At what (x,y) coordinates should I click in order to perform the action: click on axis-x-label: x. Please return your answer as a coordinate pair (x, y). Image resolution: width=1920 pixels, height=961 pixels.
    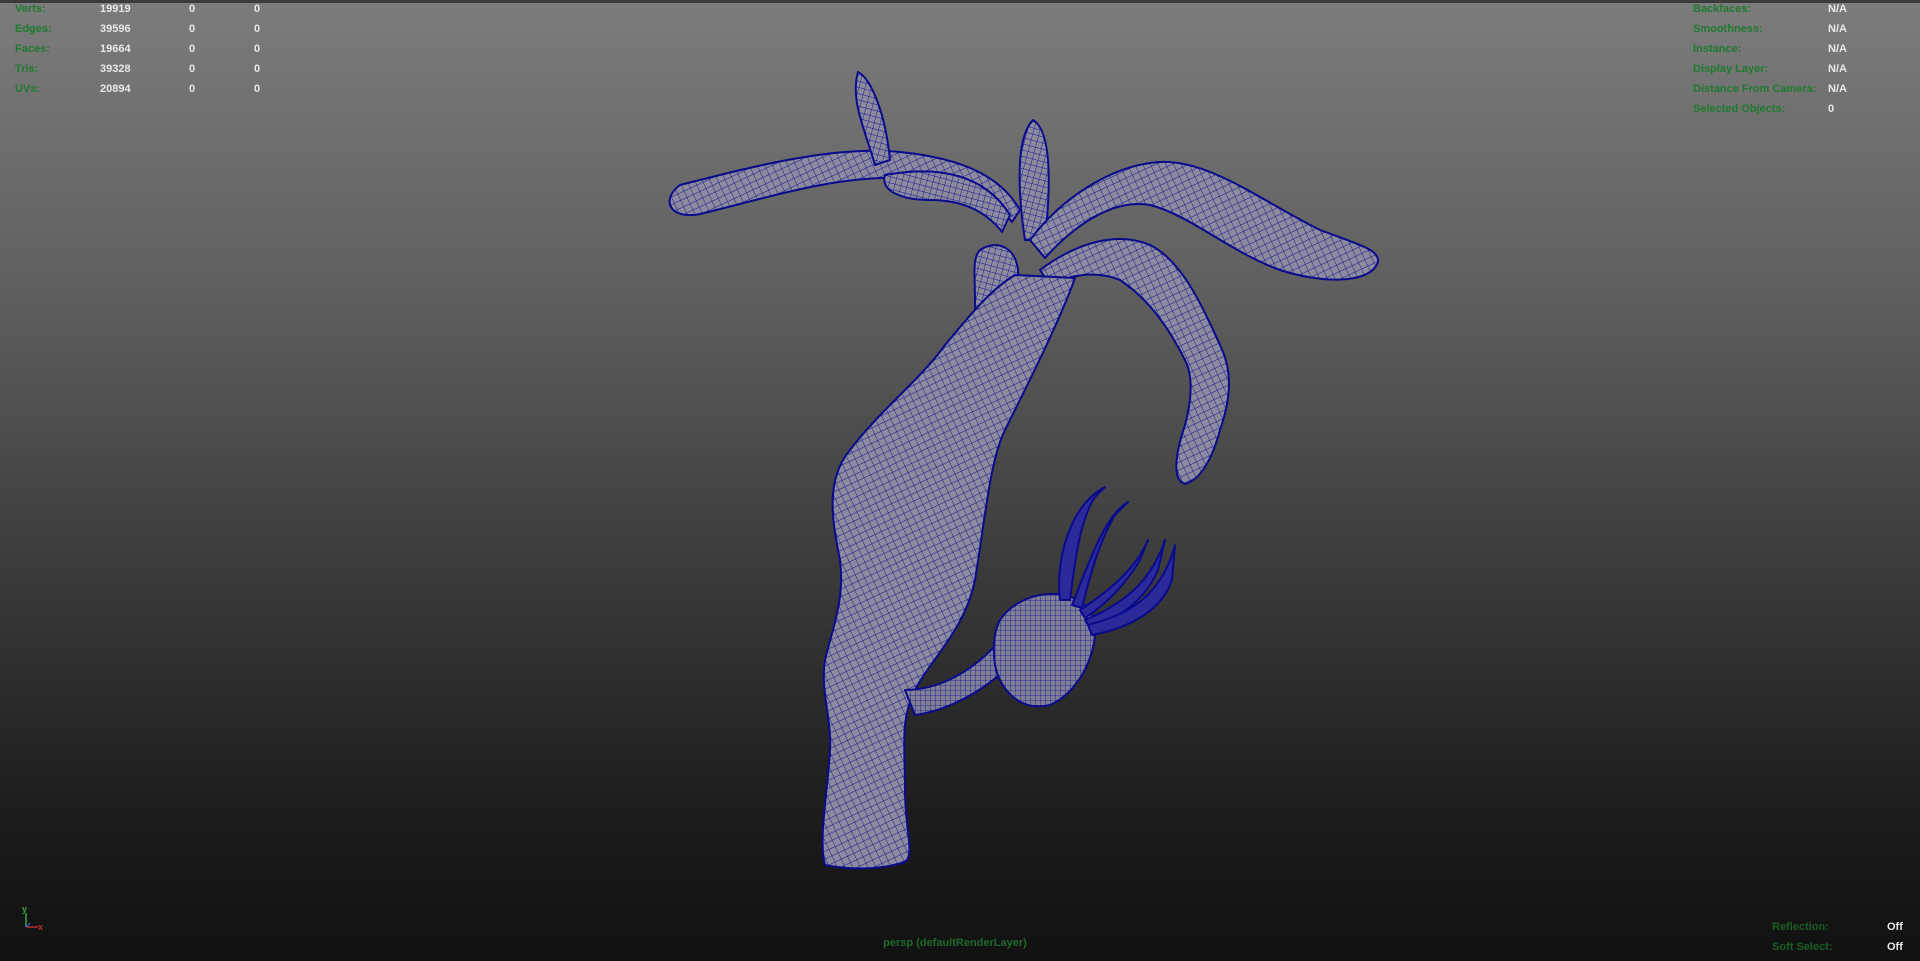
    Looking at the image, I should click on (40, 927).